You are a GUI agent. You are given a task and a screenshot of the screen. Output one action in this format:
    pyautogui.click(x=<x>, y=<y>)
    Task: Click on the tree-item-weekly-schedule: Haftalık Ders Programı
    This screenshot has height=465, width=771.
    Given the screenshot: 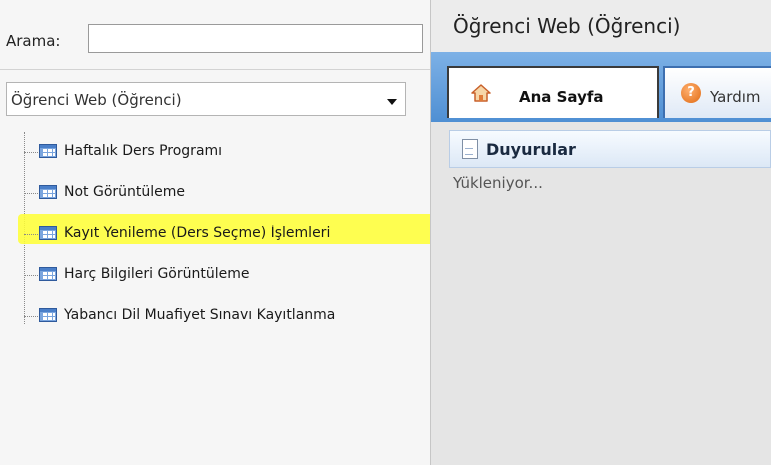 What is the action you would take?
    pyautogui.click(x=227, y=152)
    